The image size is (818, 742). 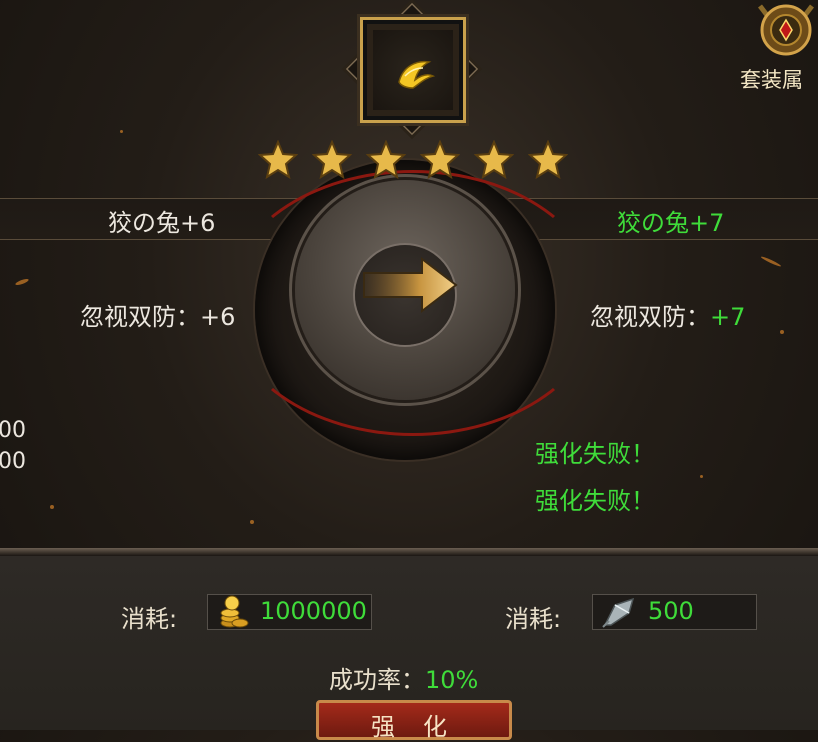 I want to click on item-slot-inner, so click(x=413, y=70).